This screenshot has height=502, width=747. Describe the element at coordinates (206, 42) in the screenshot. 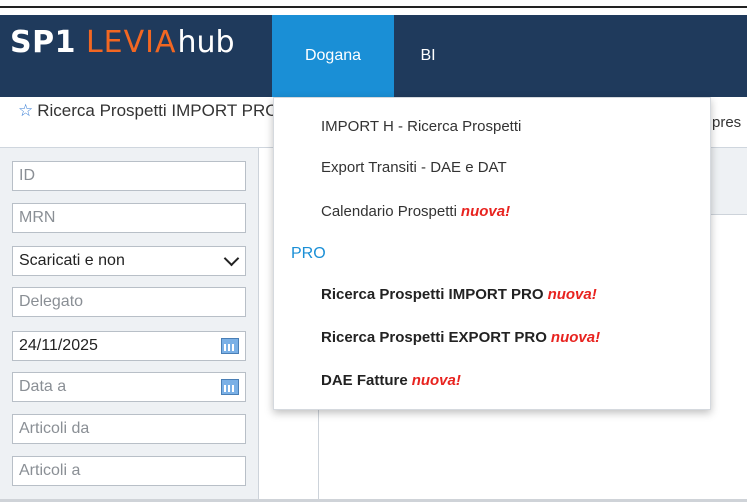

I see `logo-hub: hub` at that location.